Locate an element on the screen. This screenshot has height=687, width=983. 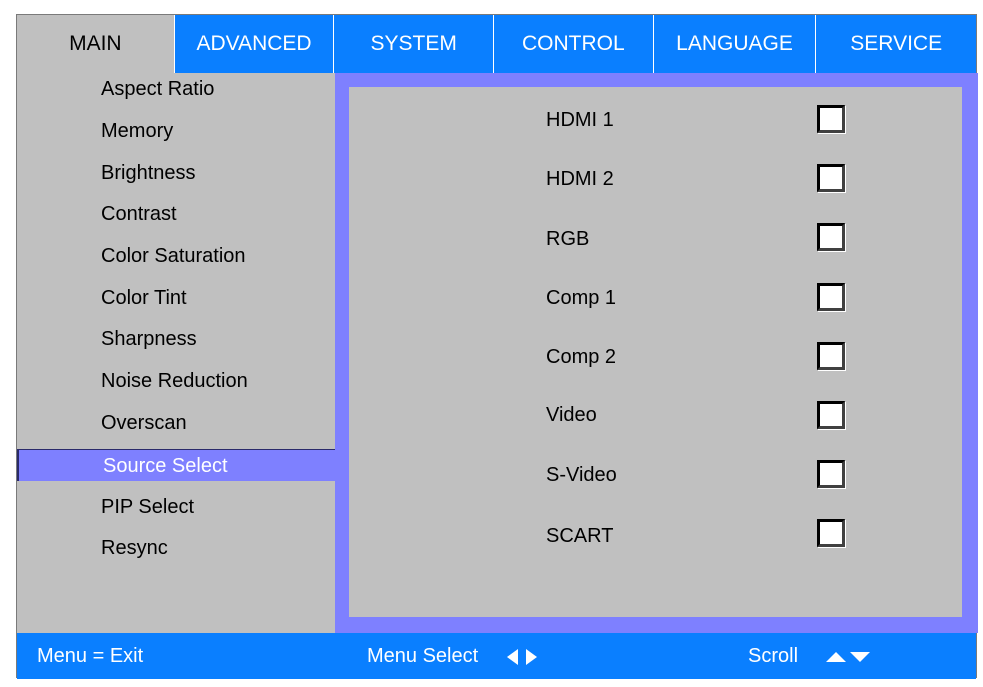
source-label-hdmi2: HDMI 2 is located at coordinates (580, 179).